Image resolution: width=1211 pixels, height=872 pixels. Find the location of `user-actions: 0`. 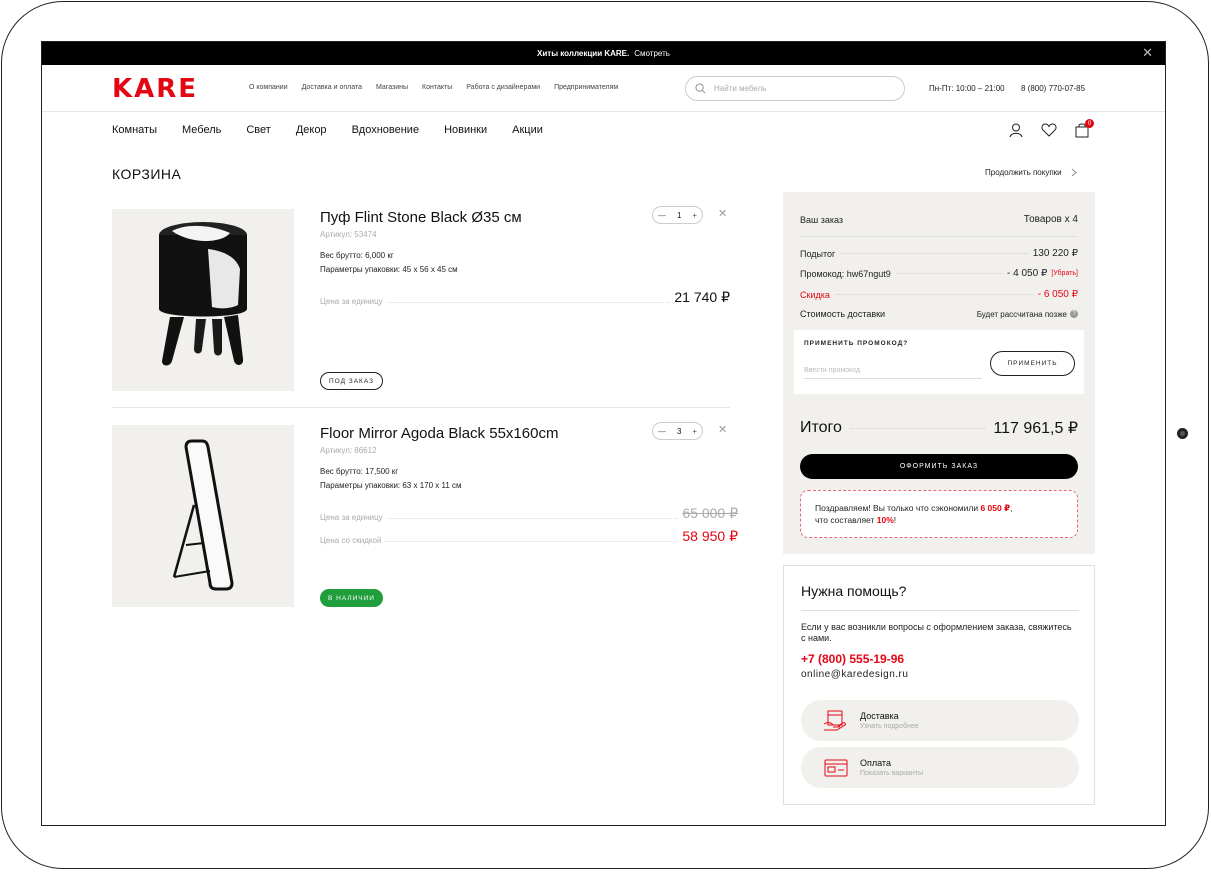

user-actions: 0 is located at coordinates (1051, 128).